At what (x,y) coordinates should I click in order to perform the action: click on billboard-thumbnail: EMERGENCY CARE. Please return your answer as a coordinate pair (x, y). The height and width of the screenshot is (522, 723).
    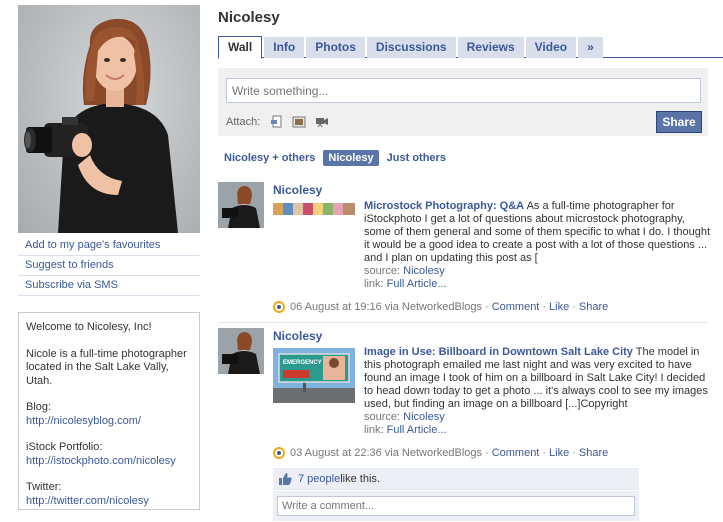
    Looking at the image, I should click on (314, 377).